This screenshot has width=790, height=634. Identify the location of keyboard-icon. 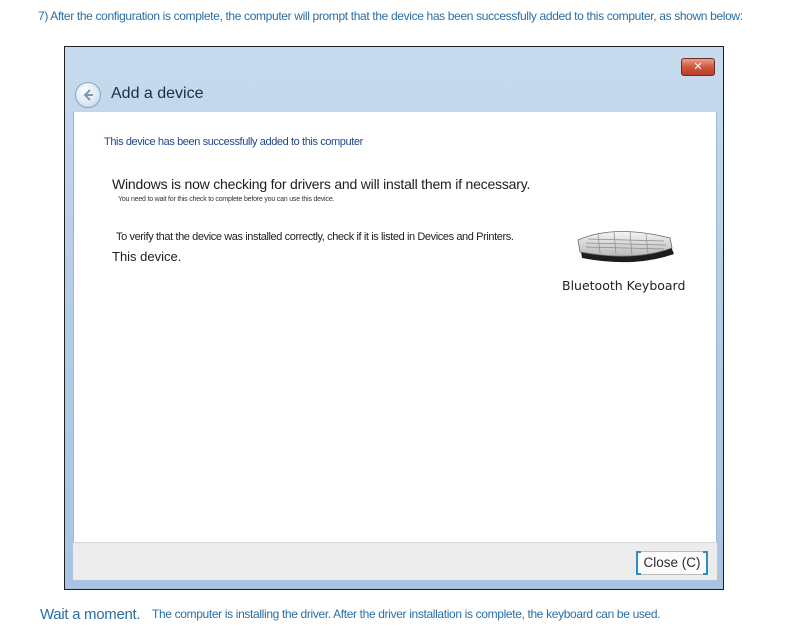
(625, 247).